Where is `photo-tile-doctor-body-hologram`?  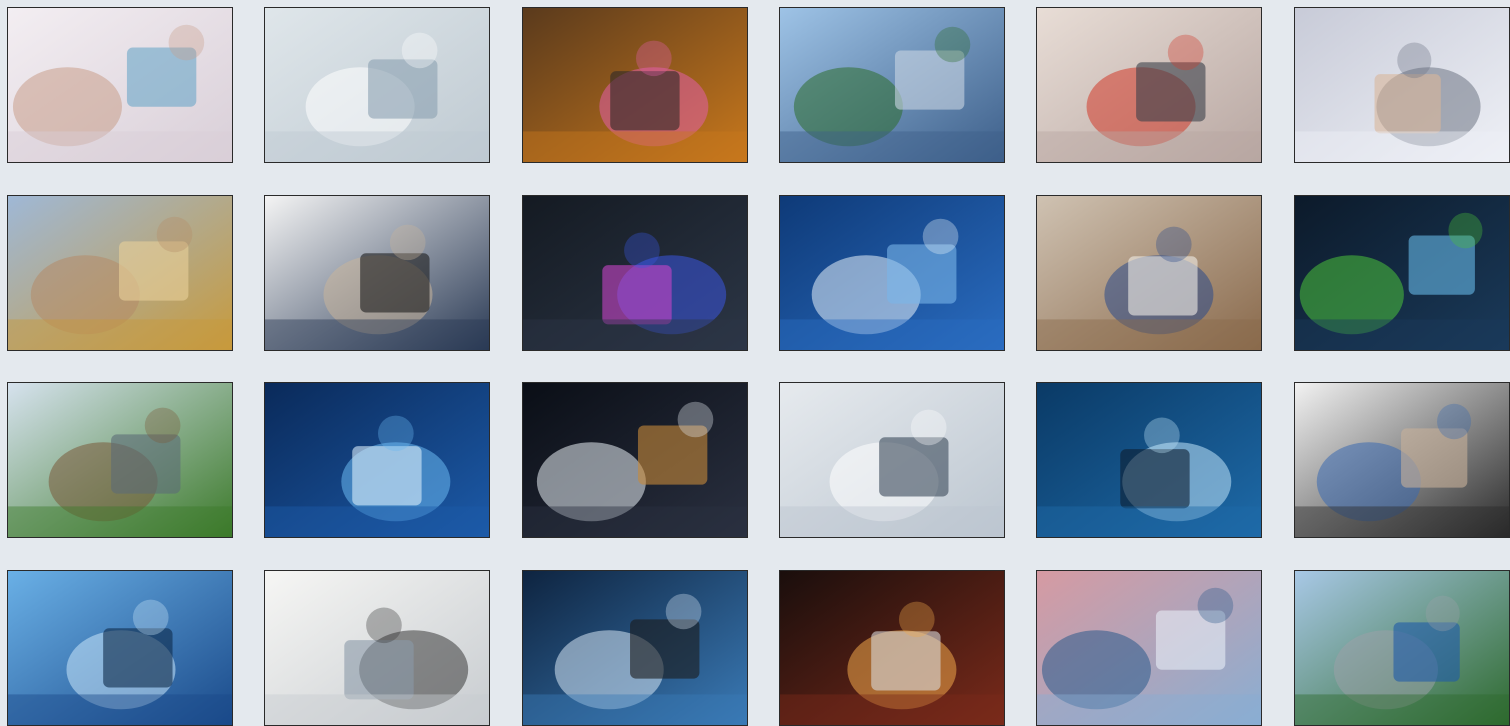 photo-tile-doctor-body-hologram is located at coordinates (377, 85).